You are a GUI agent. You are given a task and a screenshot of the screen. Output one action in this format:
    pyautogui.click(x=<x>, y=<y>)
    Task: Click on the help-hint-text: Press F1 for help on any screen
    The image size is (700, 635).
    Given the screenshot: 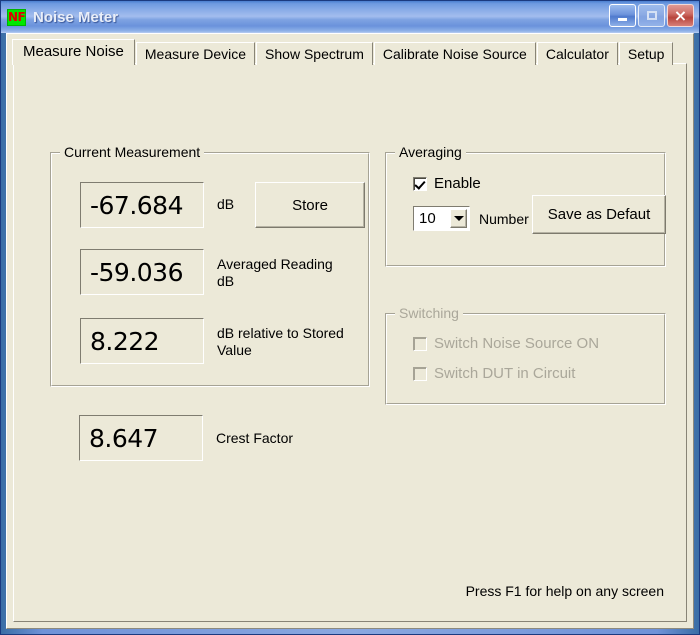 What is the action you would take?
    pyautogui.click(x=564, y=591)
    